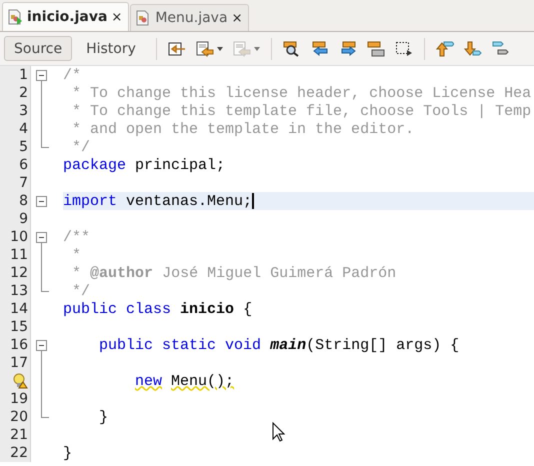  Describe the element at coordinates (19, 255) in the screenshot. I see `line-number: 11` at that location.